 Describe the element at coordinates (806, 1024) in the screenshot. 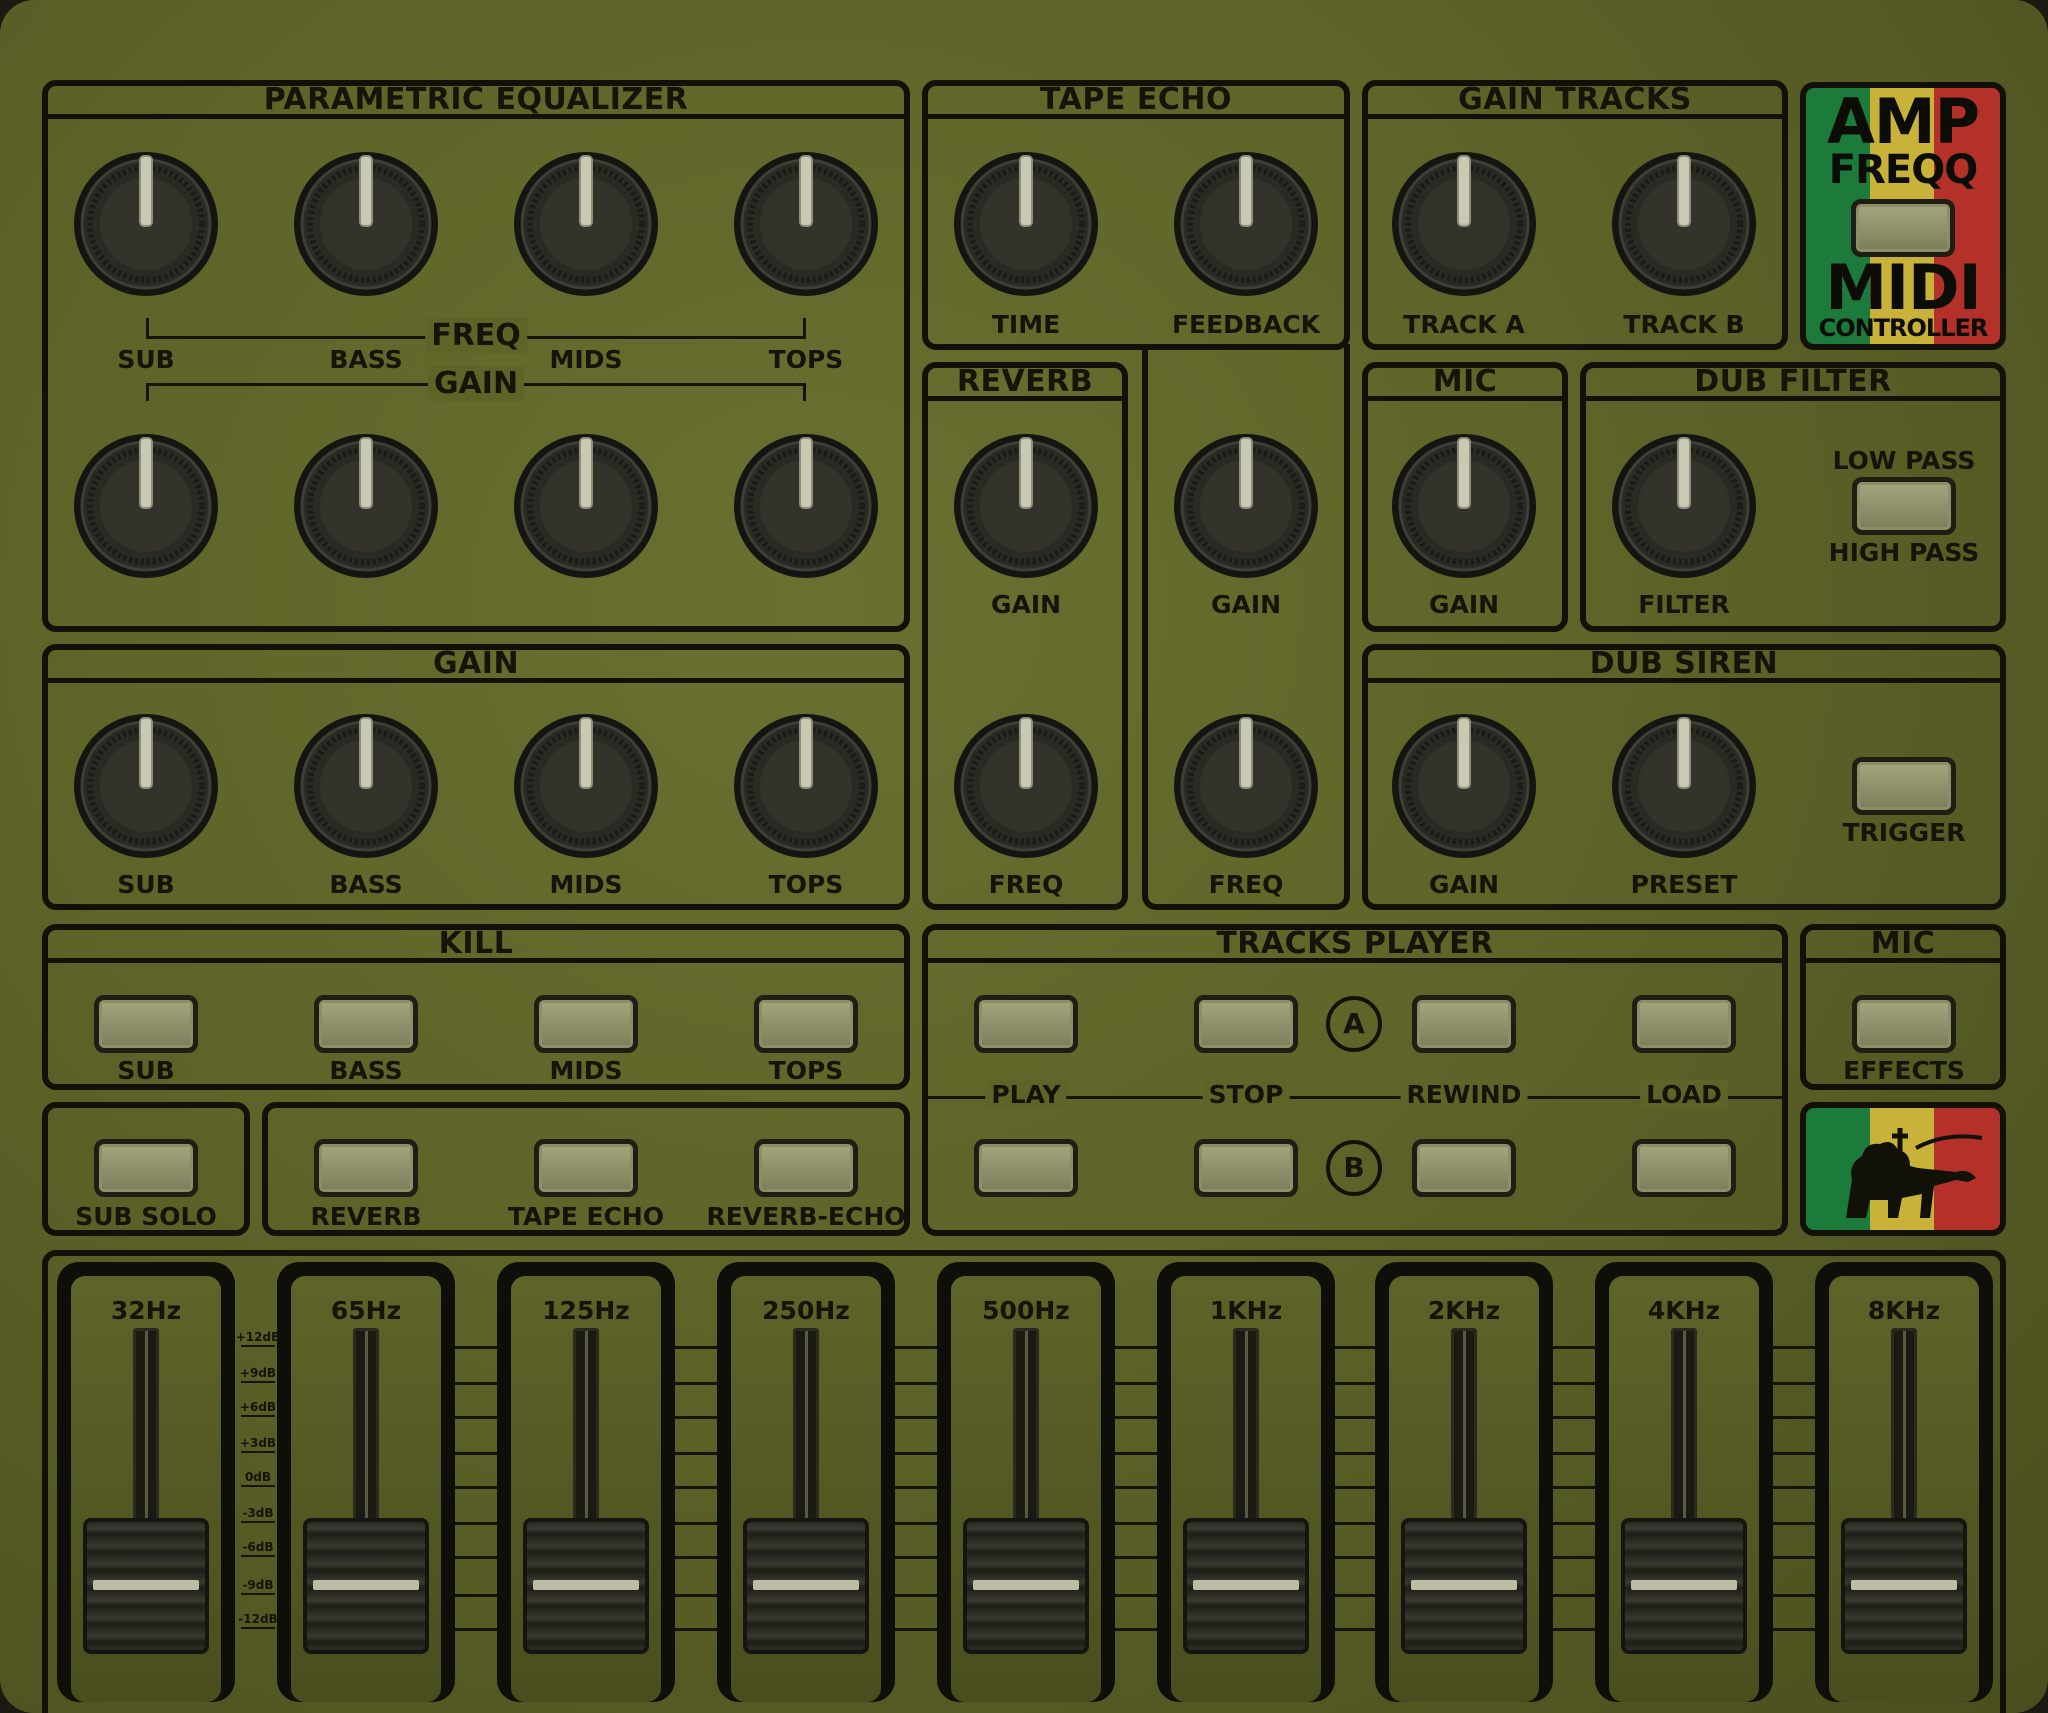

I see `kill-tops-button` at that location.